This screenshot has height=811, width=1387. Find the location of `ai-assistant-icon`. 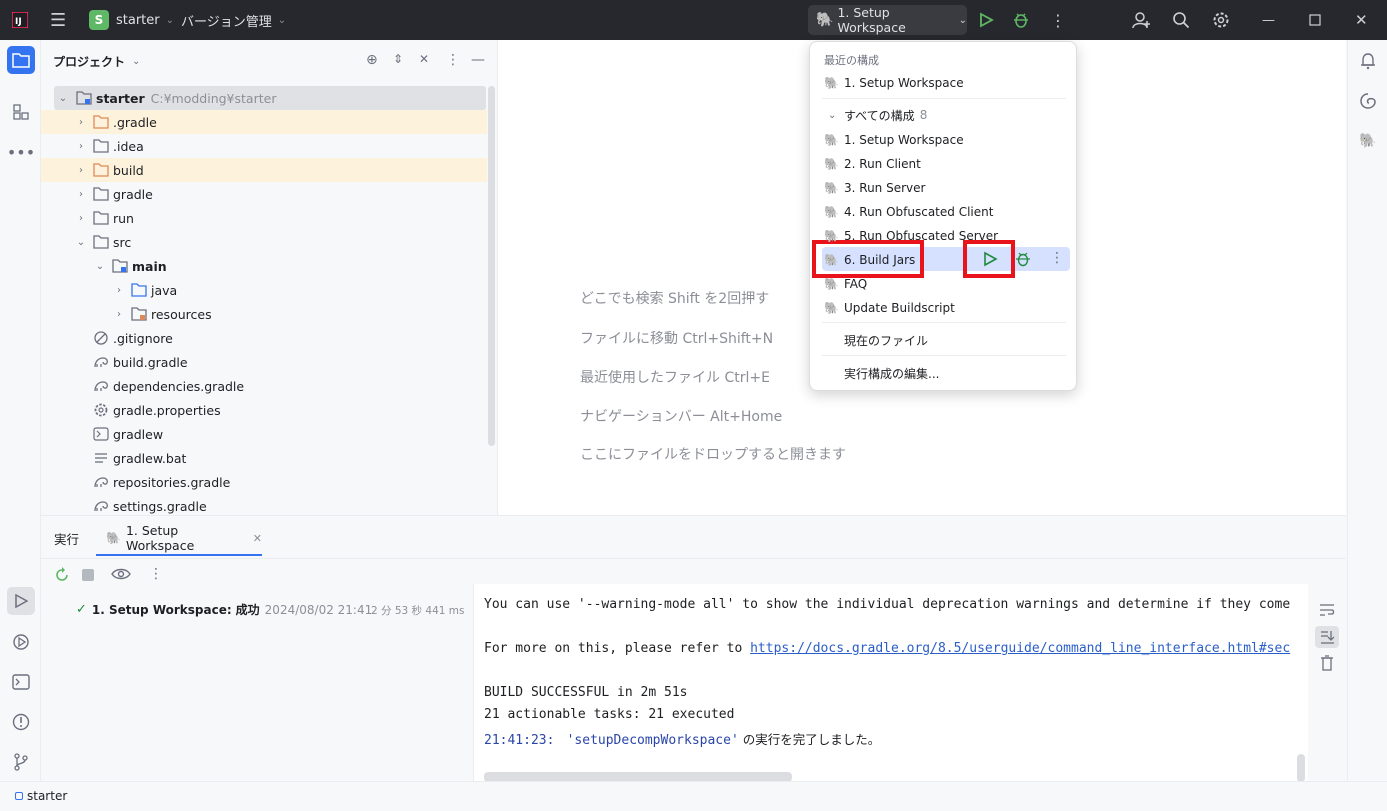

ai-assistant-icon is located at coordinates (1368, 101).